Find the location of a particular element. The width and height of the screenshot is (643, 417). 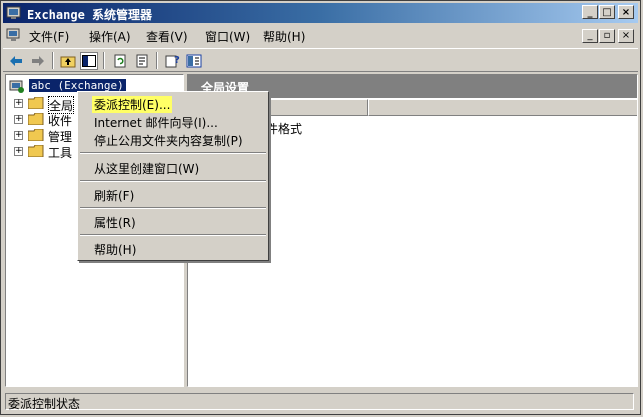

maximize-button: □ is located at coordinates (607, 12).